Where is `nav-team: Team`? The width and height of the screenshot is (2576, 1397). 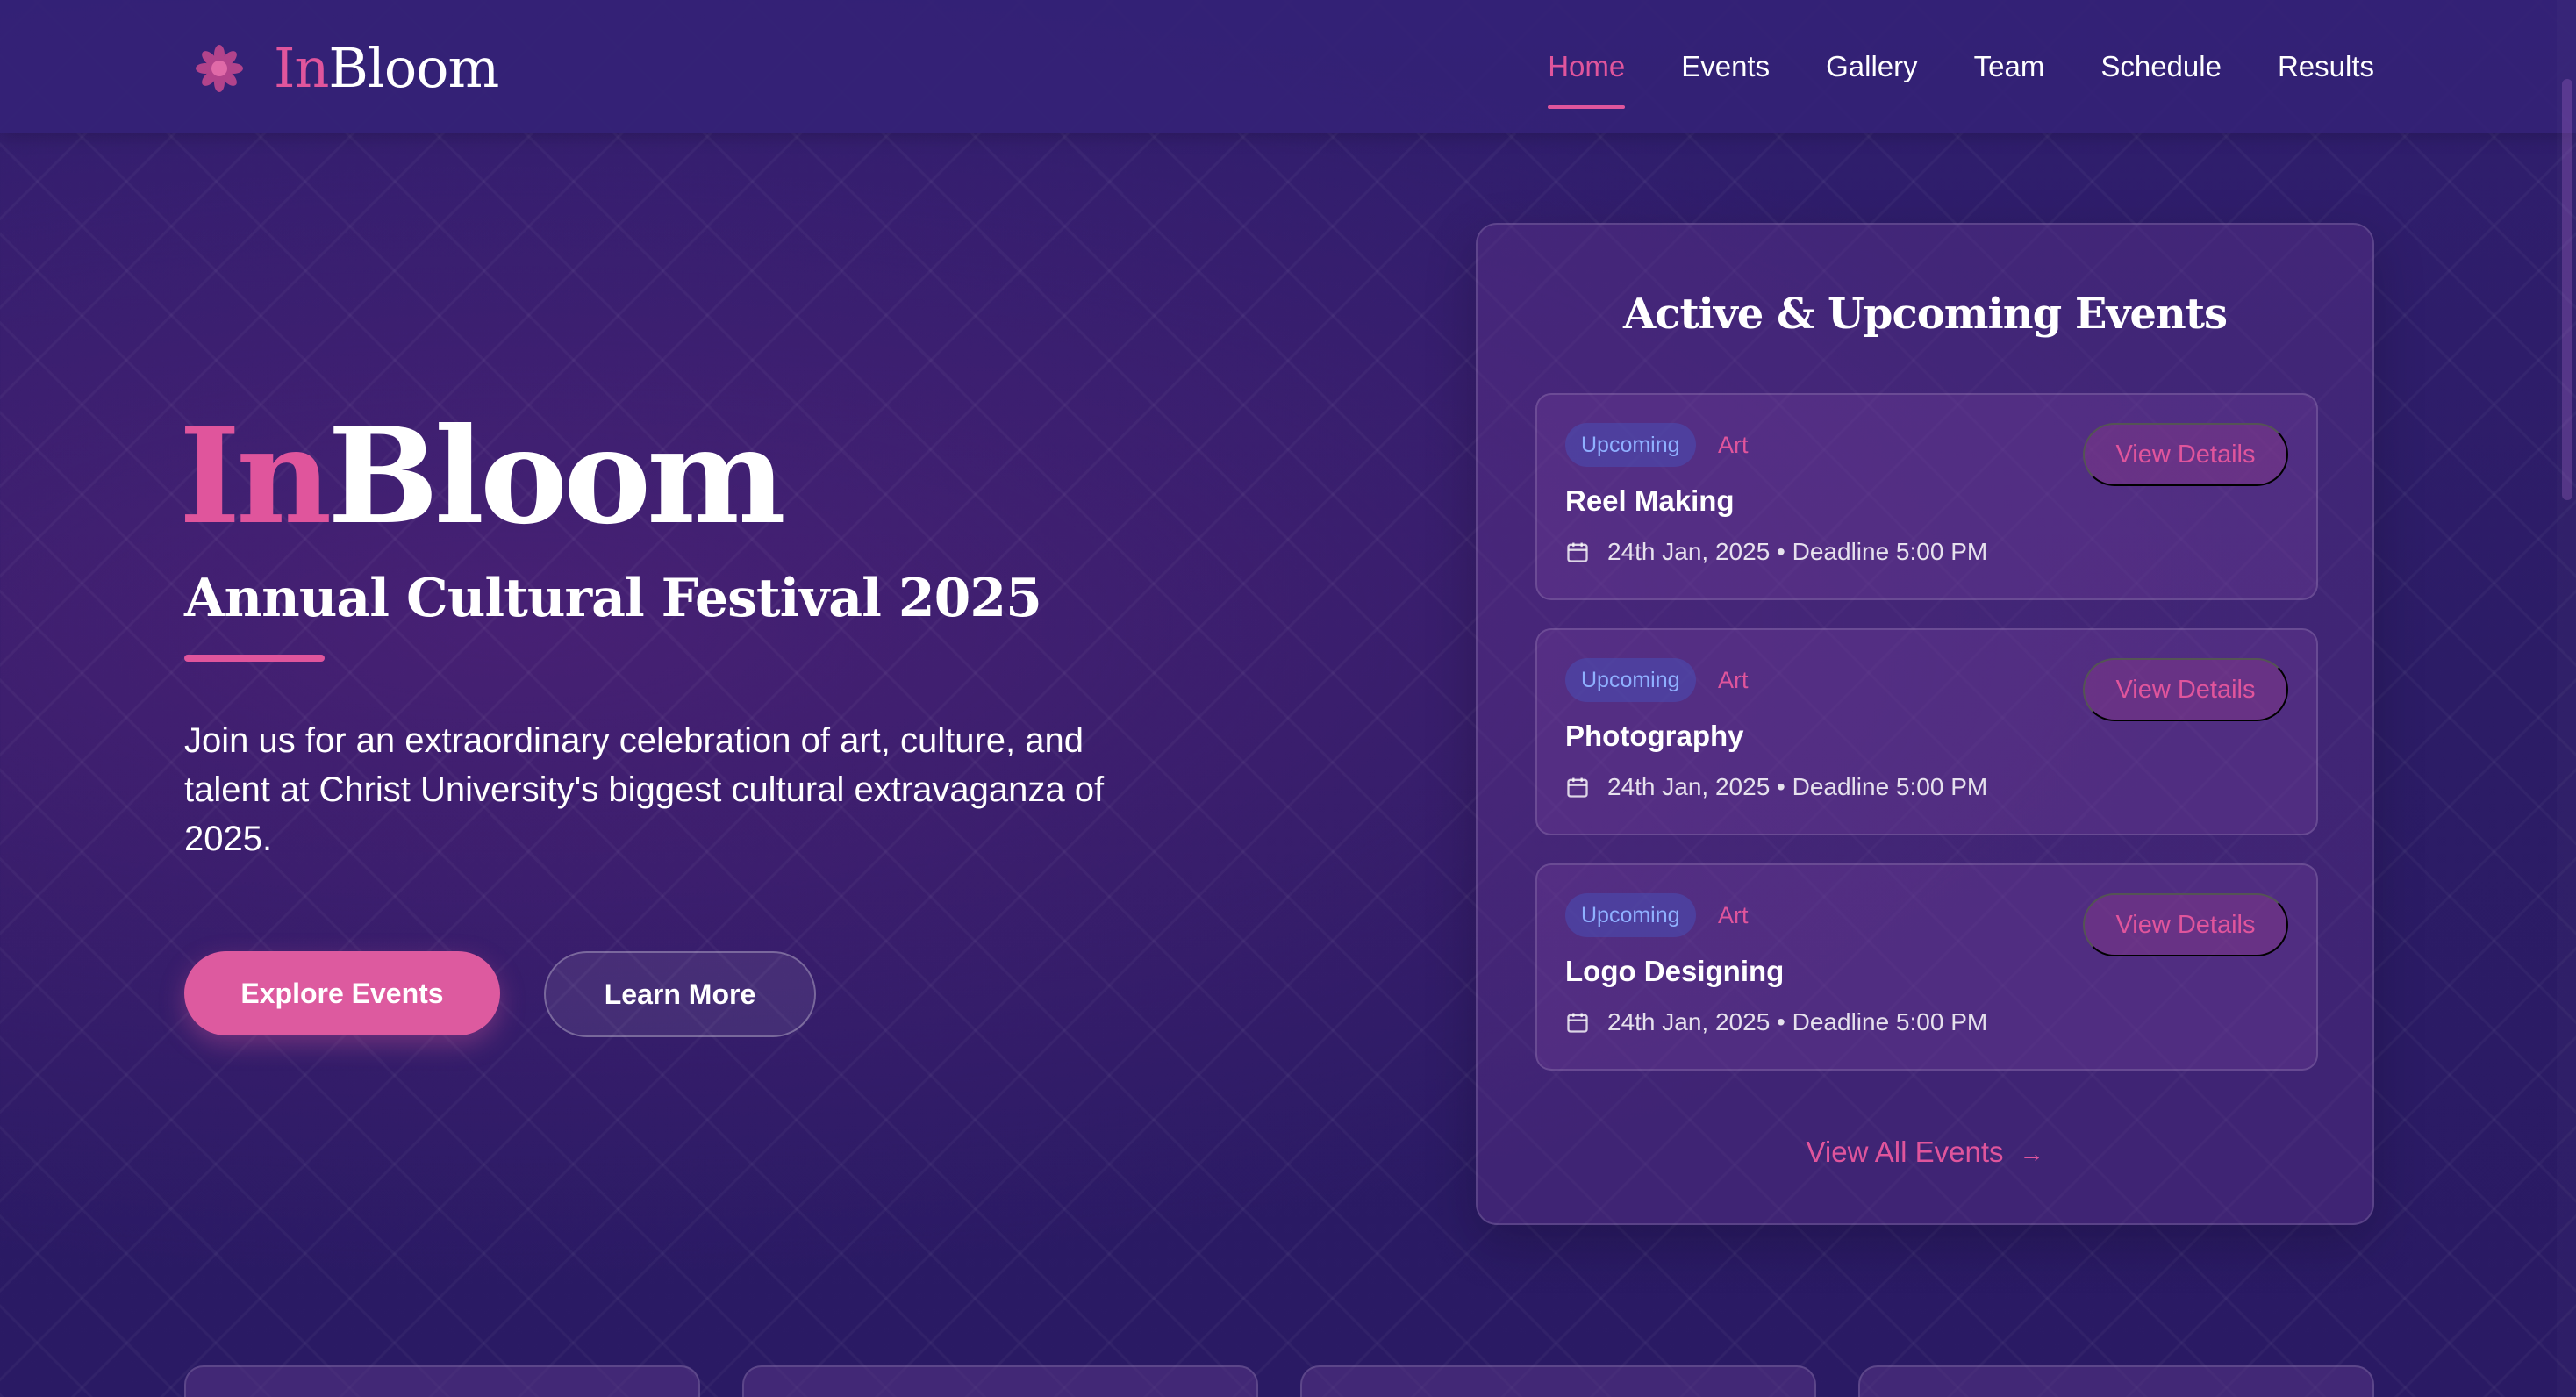
nav-team: Team is located at coordinates (2009, 67).